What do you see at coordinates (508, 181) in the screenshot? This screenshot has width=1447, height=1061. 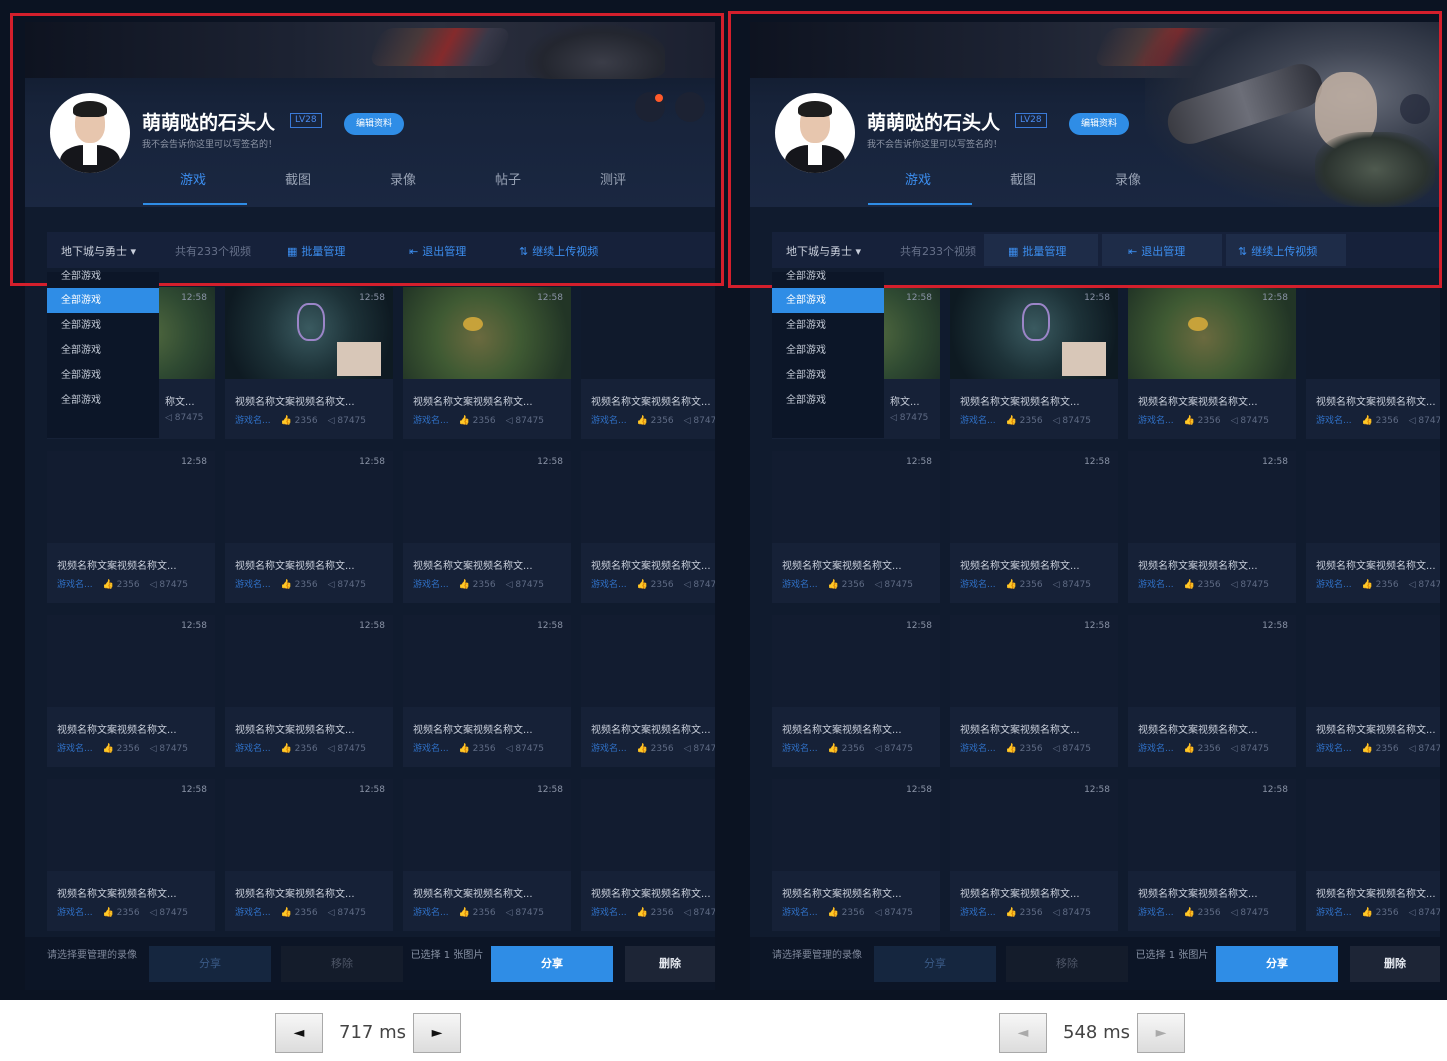 I see `tab-posts: 帖子` at bounding box center [508, 181].